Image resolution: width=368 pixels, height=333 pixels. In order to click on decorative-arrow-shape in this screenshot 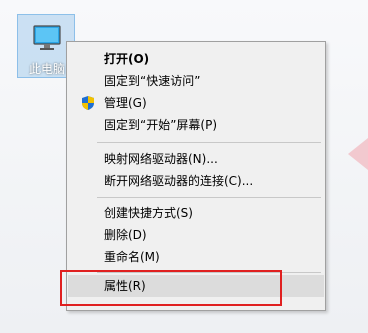, I will do `click(358, 154)`.